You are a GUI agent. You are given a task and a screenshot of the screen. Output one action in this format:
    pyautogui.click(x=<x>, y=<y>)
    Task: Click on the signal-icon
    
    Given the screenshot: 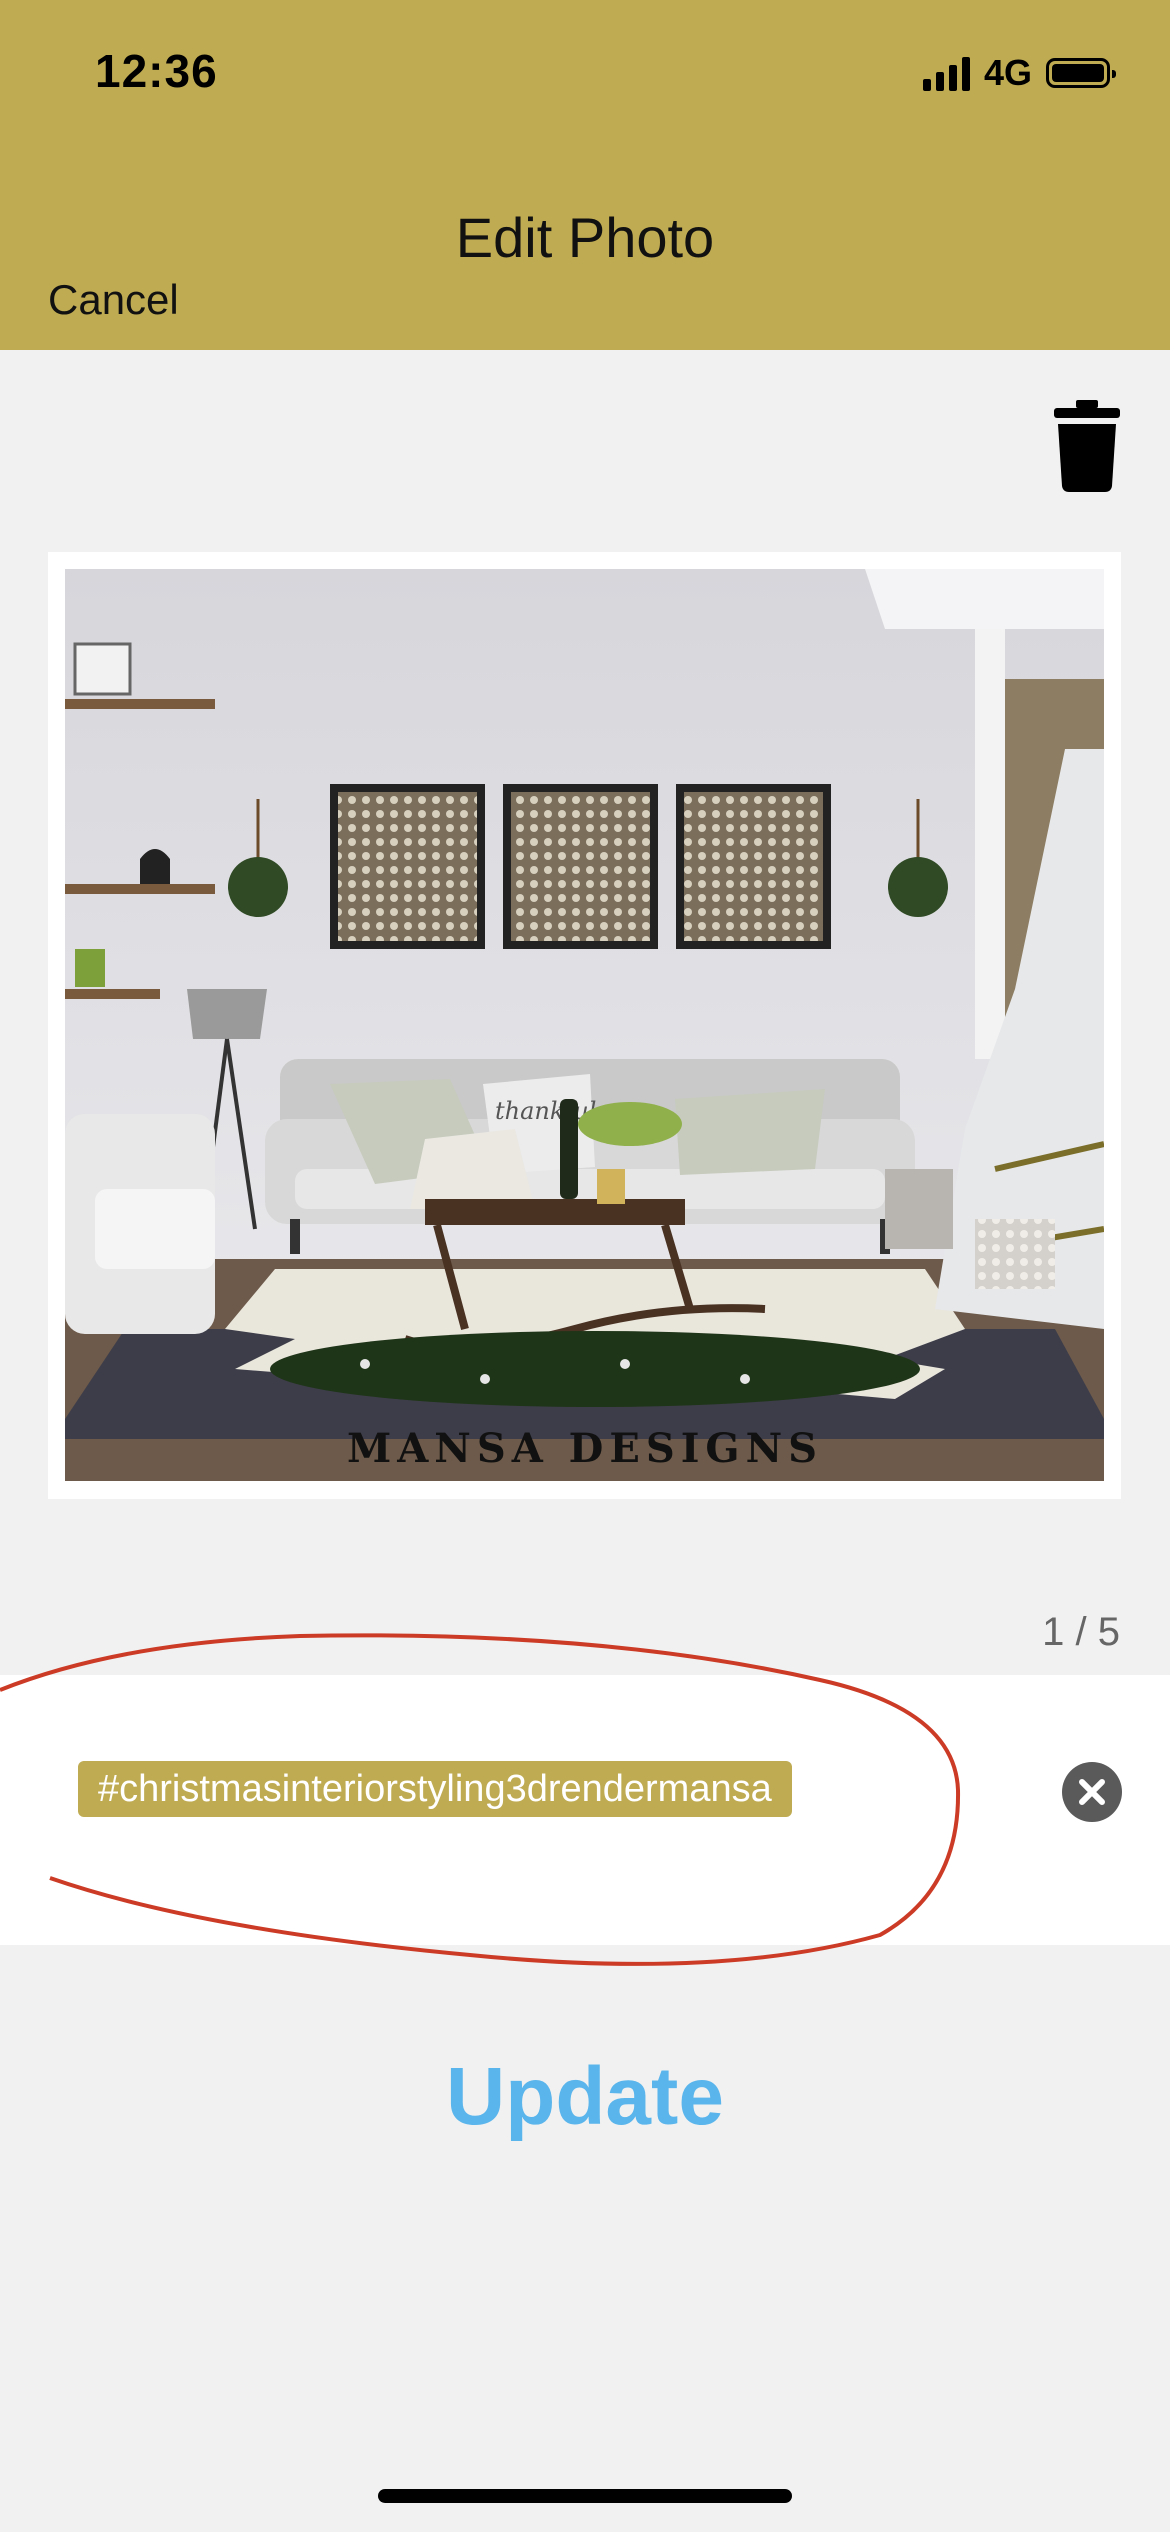 What is the action you would take?
    pyautogui.click(x=946, y=73)
    